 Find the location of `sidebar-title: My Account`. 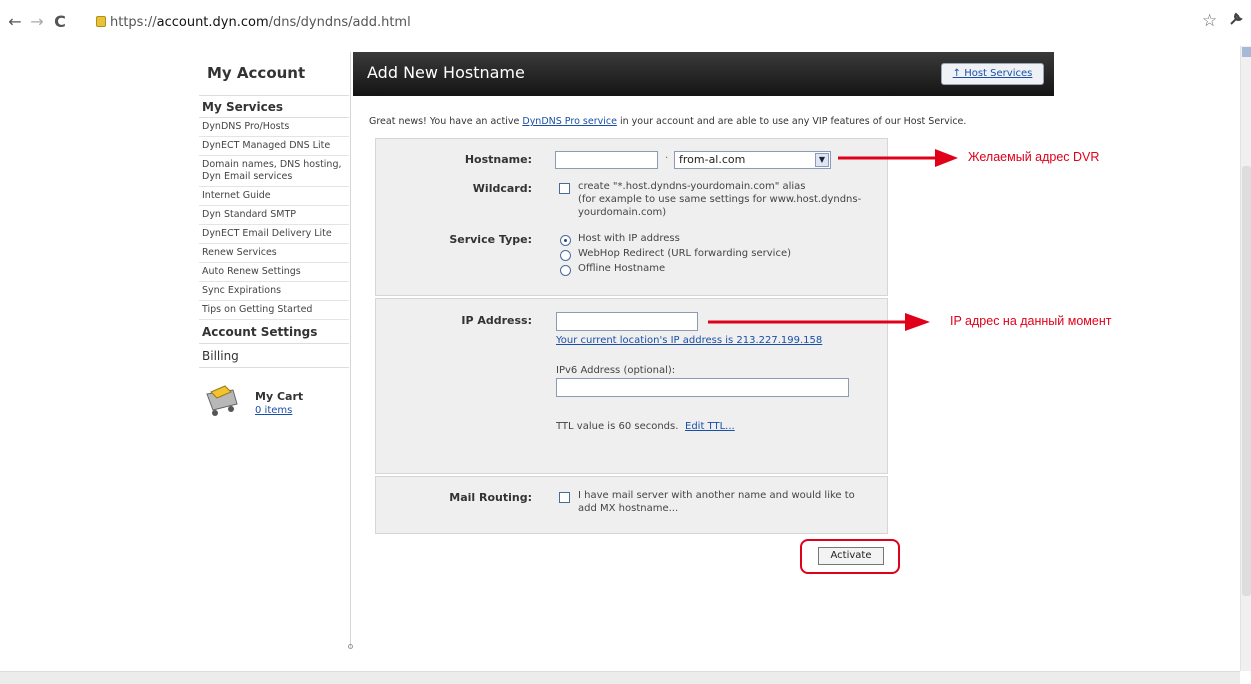

sidebar-title: My Account is located at coordinates (274, 74).